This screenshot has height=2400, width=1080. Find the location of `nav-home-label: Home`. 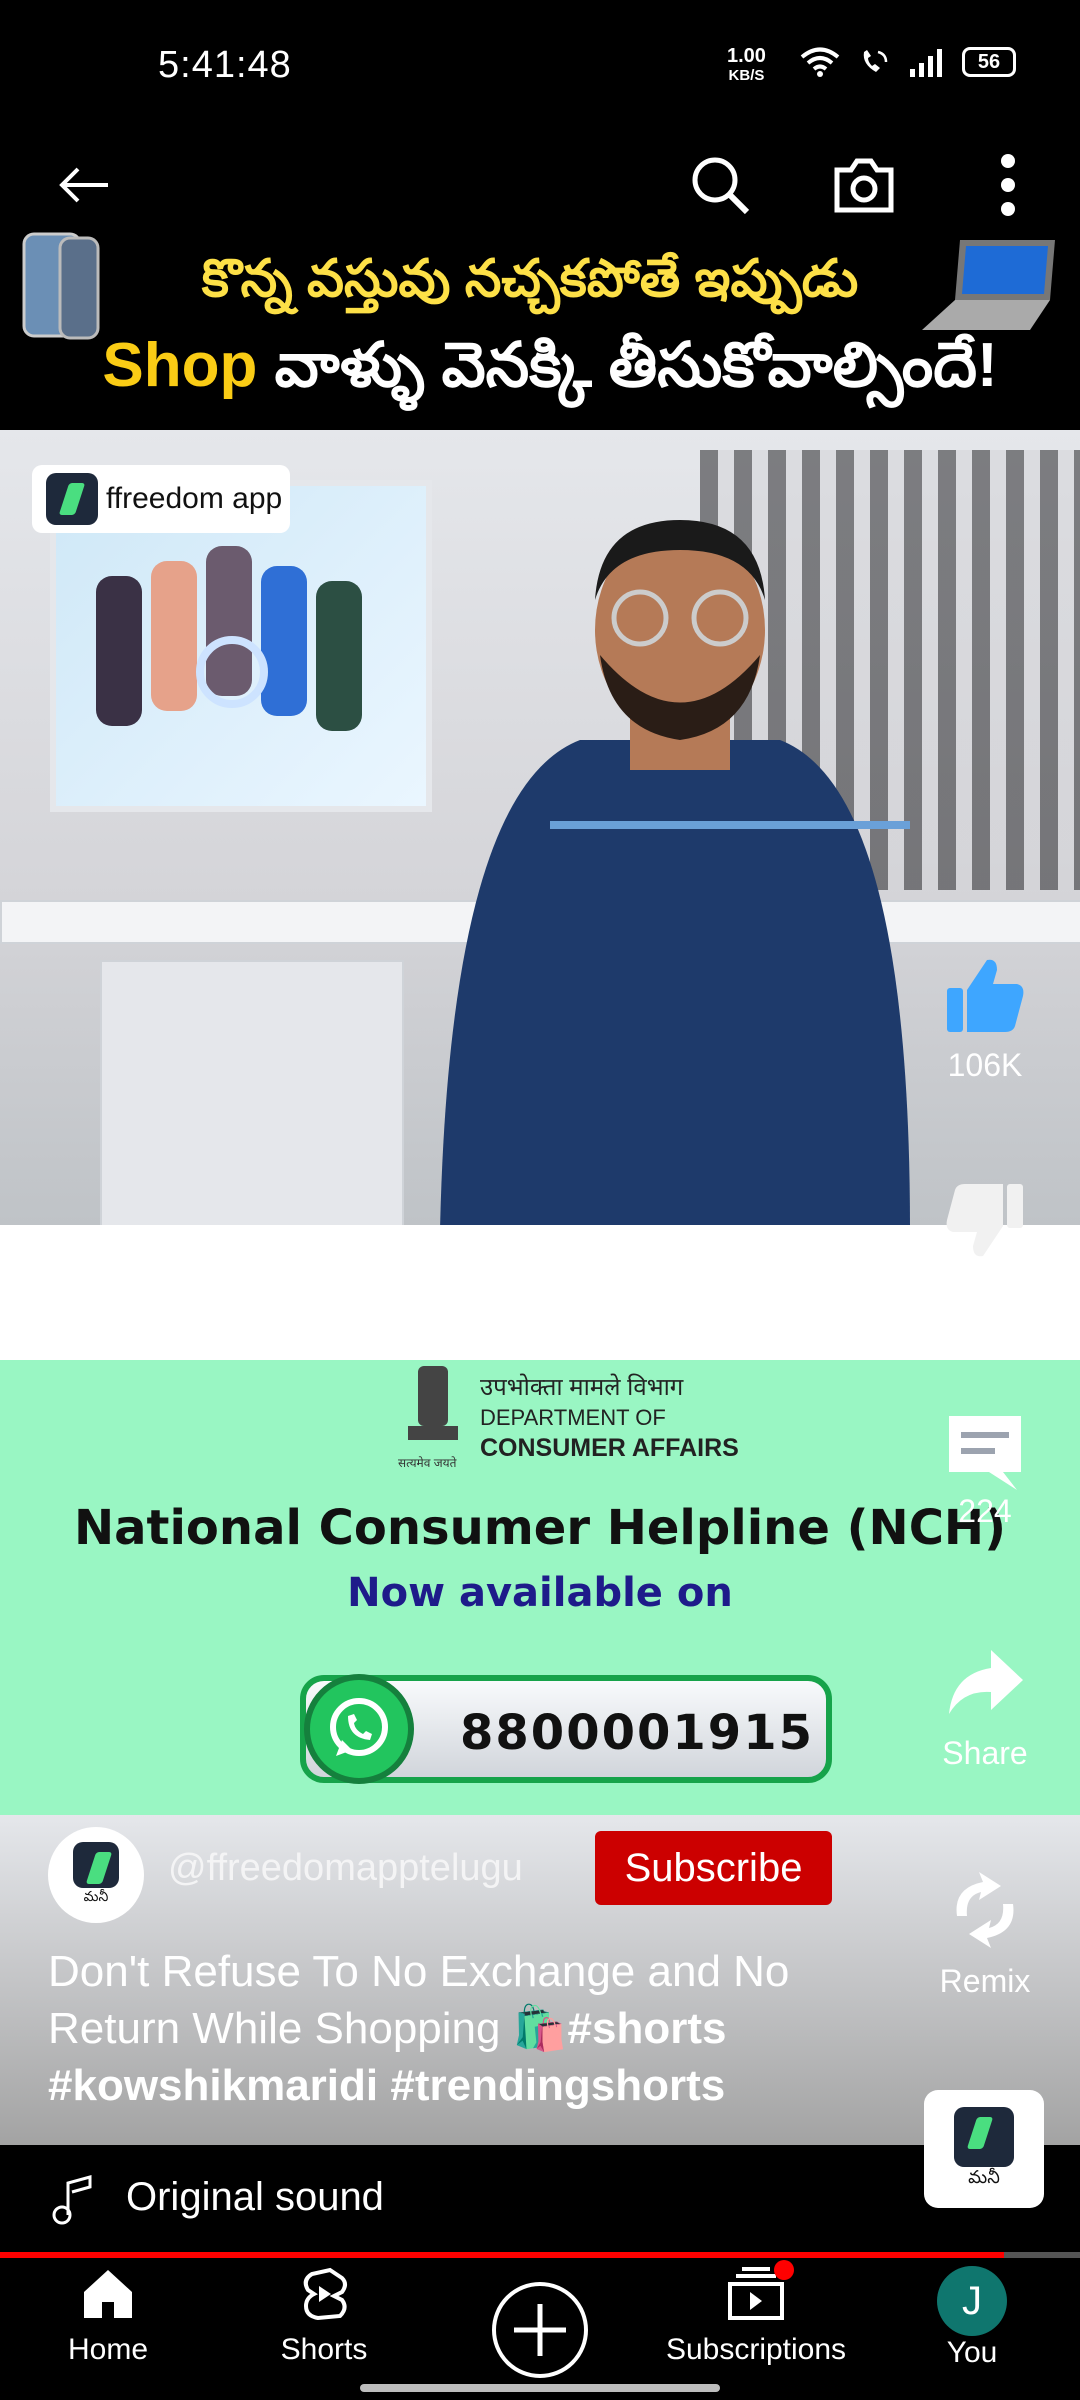

nav-home-label: Home is located at coordinates (108, 2349).